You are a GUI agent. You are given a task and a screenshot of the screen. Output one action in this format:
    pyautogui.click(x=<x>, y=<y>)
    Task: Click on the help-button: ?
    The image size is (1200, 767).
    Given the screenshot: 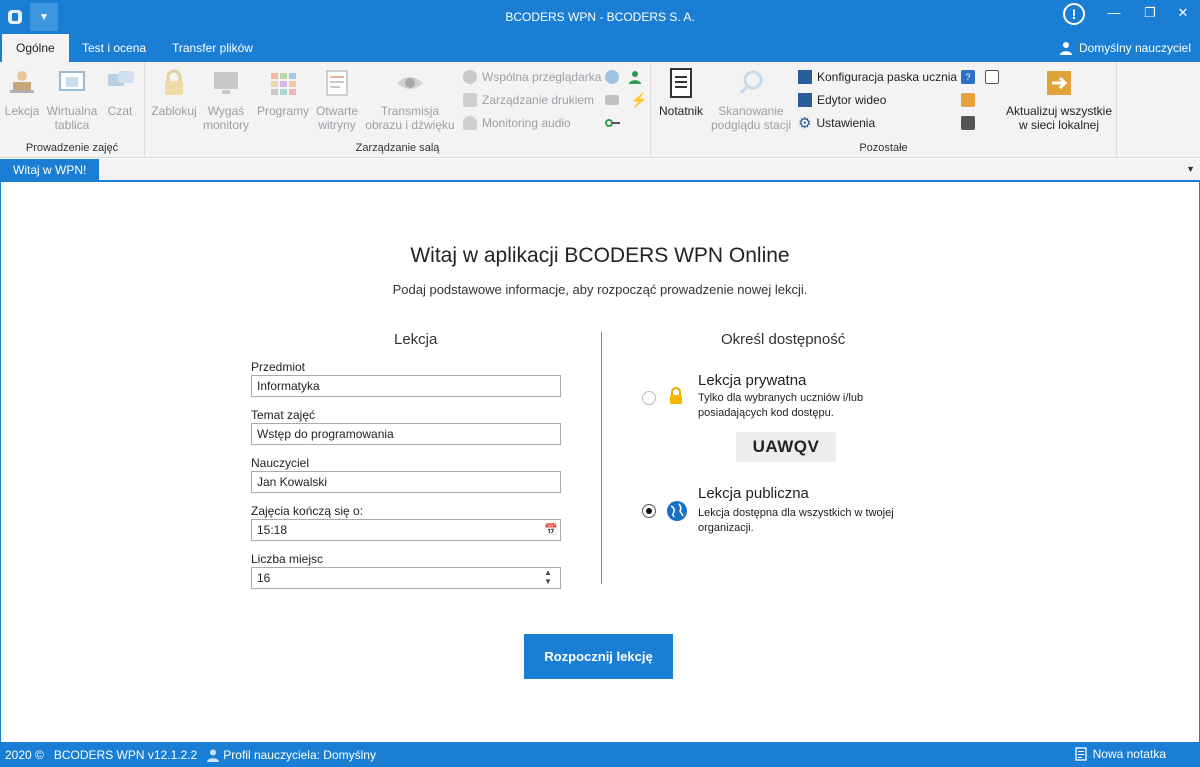 What is the action you would take?
    pyautogui.click(x=968, y=77)
    